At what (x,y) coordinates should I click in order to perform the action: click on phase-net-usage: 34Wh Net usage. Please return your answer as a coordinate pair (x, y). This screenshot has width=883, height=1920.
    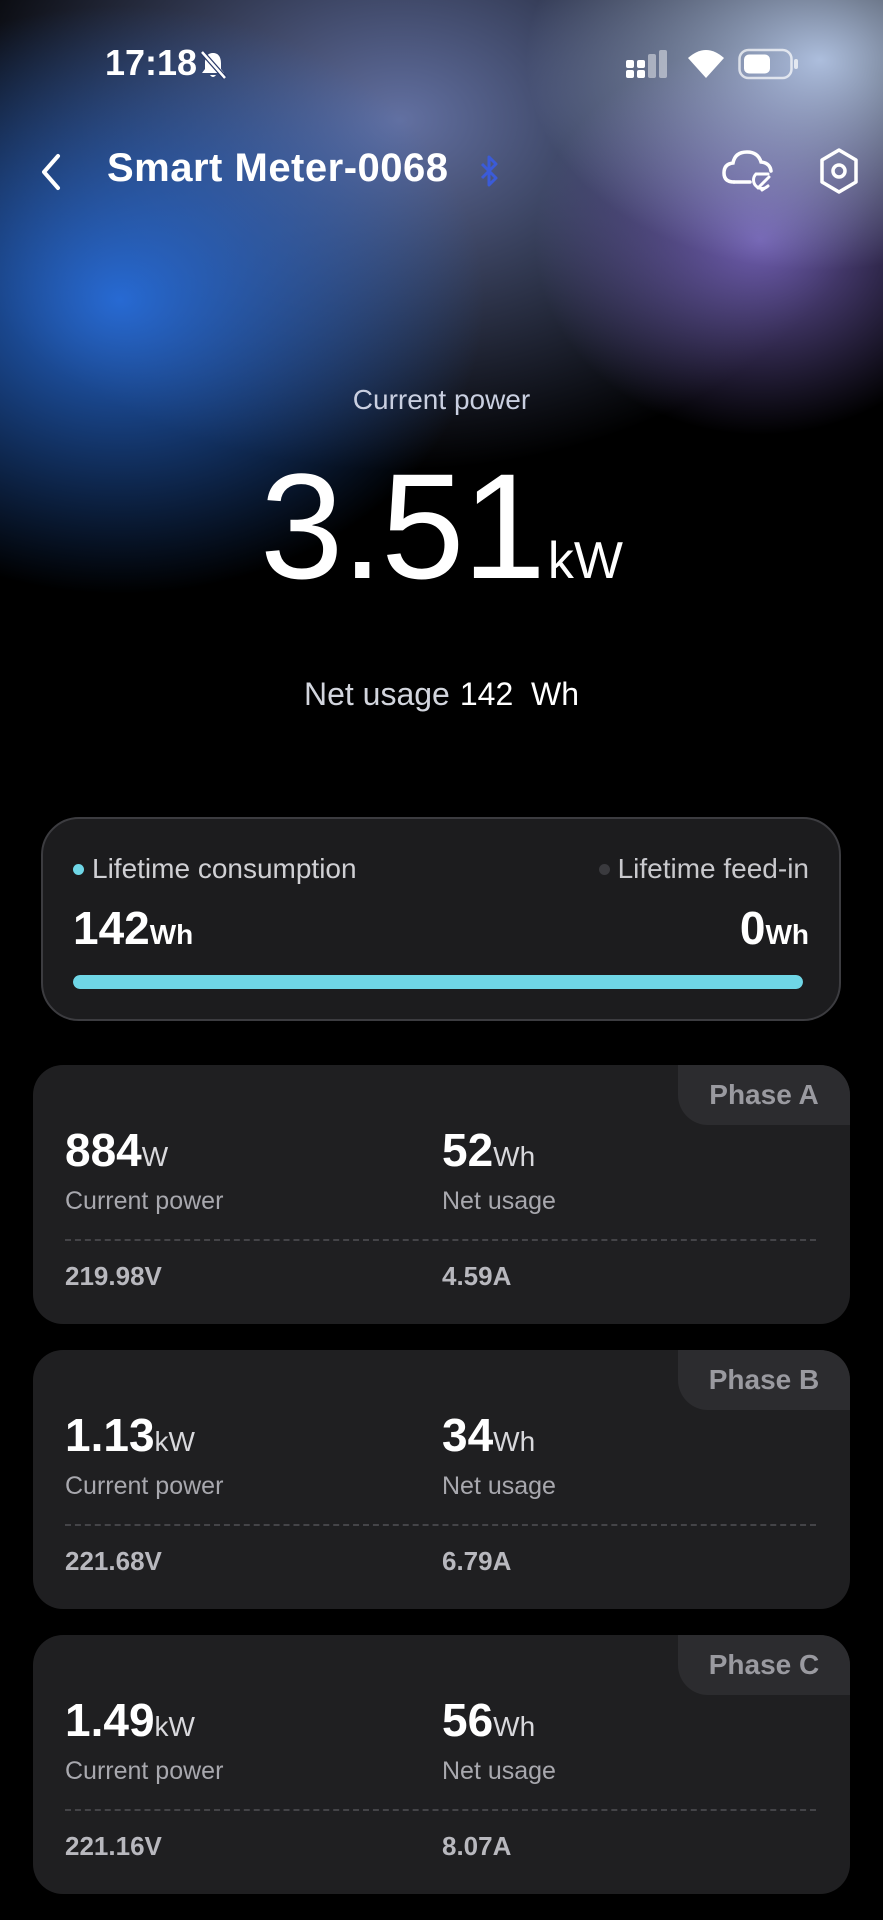
    Looking at the image, I should click on (499, 1454).